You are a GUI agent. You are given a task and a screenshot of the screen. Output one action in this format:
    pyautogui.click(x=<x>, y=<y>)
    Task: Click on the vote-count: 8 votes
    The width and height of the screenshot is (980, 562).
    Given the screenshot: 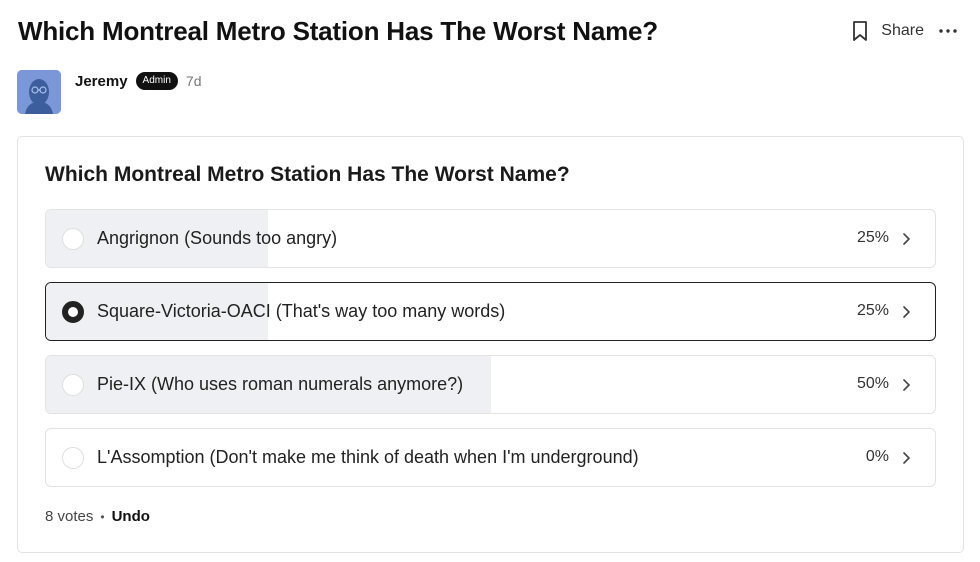 What is the action you would take?
    pyautogui.click(x=69, y=516)
    